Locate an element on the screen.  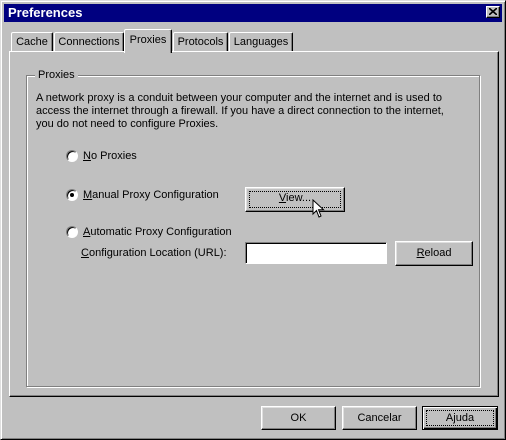
mouse-pointer-icon is located at coordinates (318, 208).